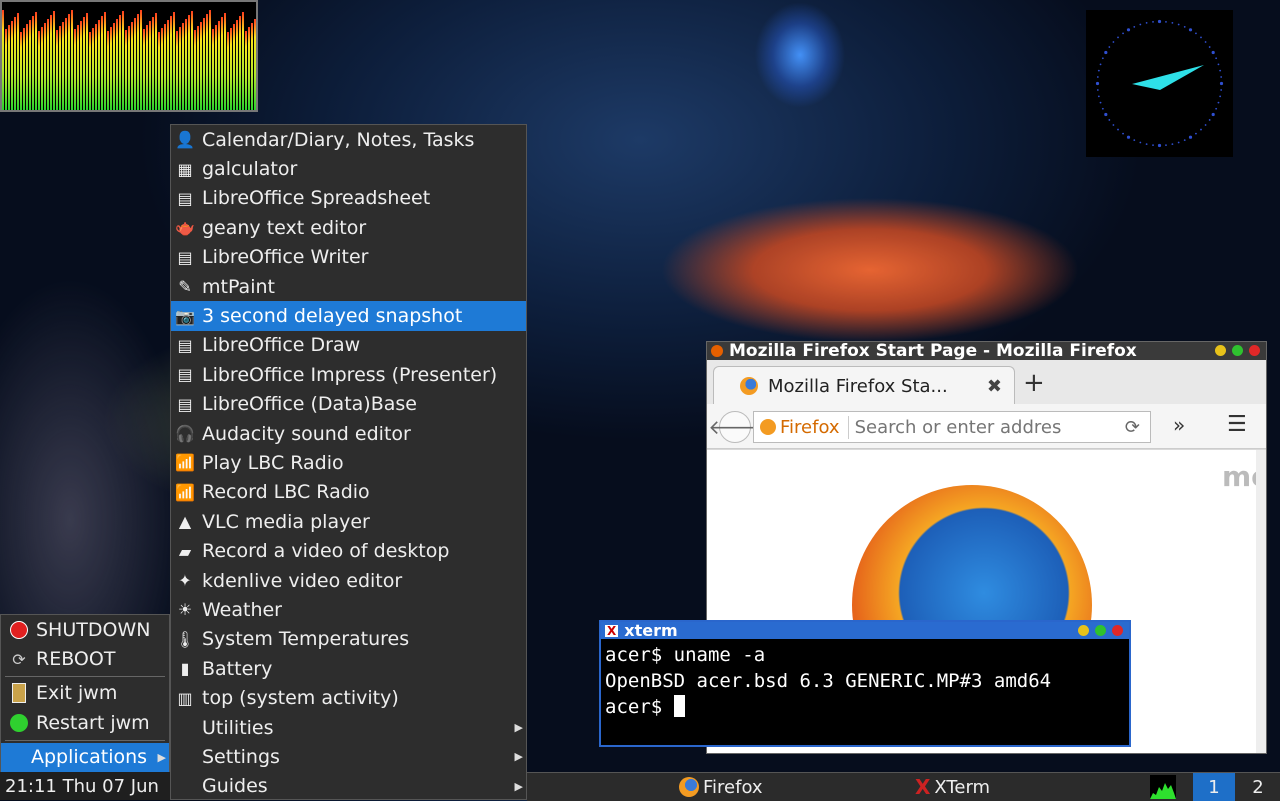  I want to click on url-bar: Firefox ⟳, so click(952, 427).